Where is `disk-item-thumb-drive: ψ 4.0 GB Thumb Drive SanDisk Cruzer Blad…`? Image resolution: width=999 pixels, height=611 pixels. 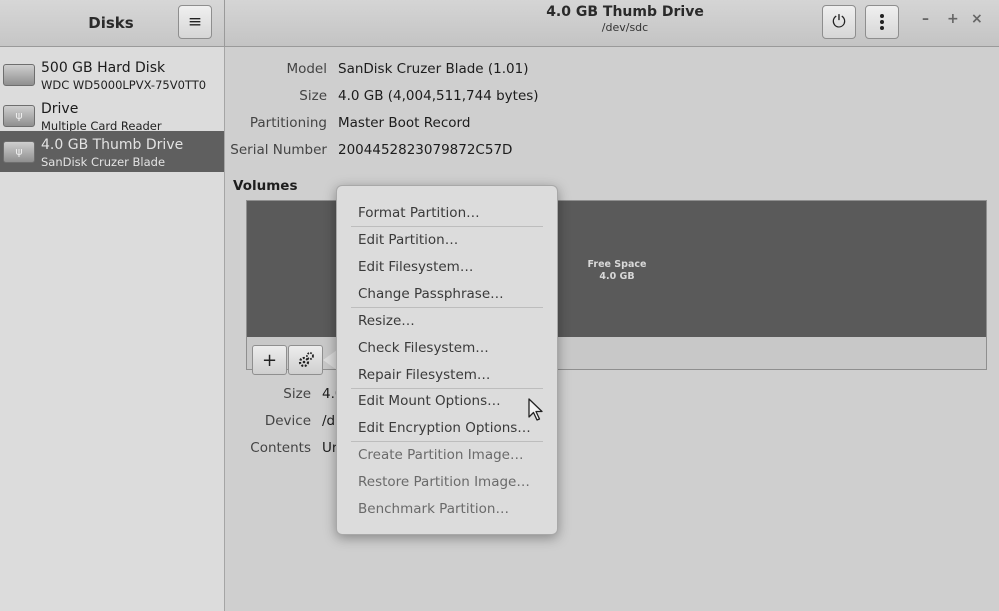 disk-item-thumb-drive: ψ 4.0 GB Thumb Drive SanDisk Cruzer Blad… is located at coordinates (112, 151).